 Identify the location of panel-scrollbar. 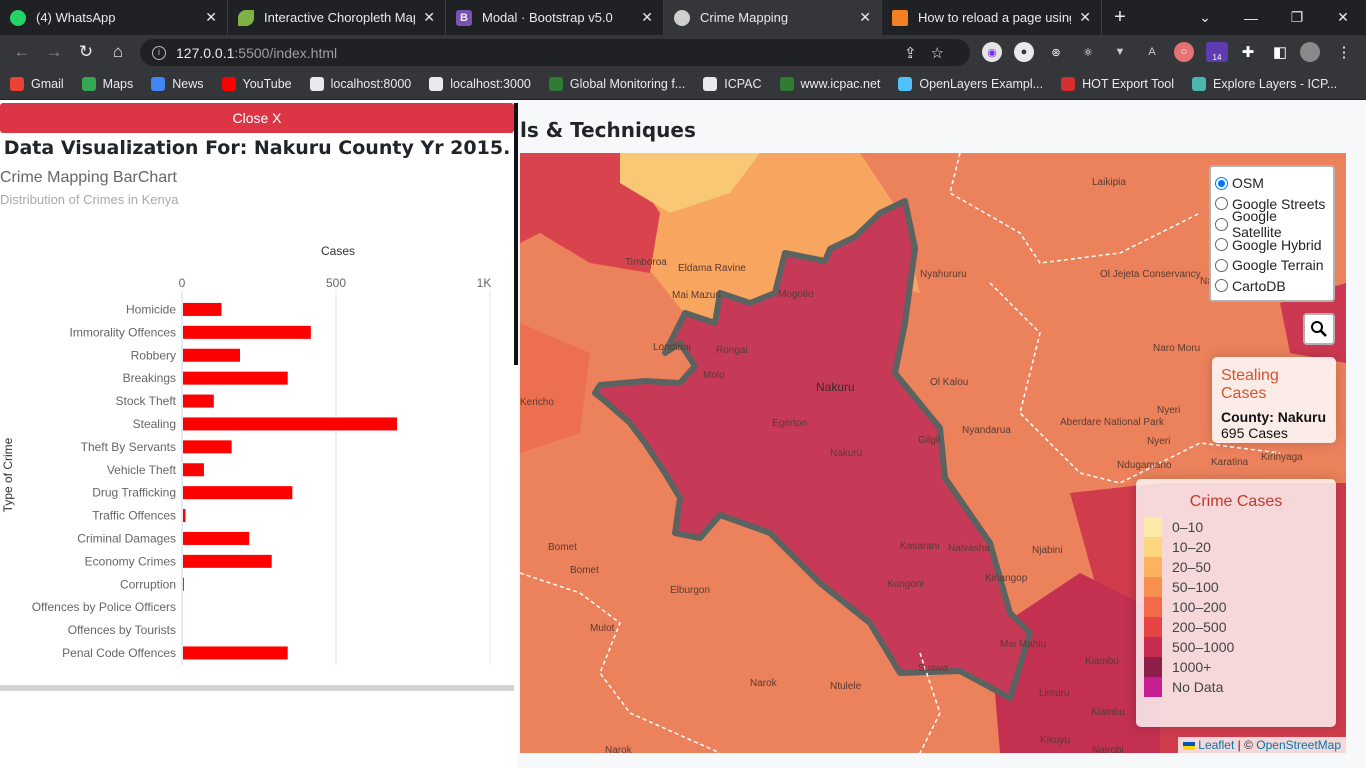
(516, 234).